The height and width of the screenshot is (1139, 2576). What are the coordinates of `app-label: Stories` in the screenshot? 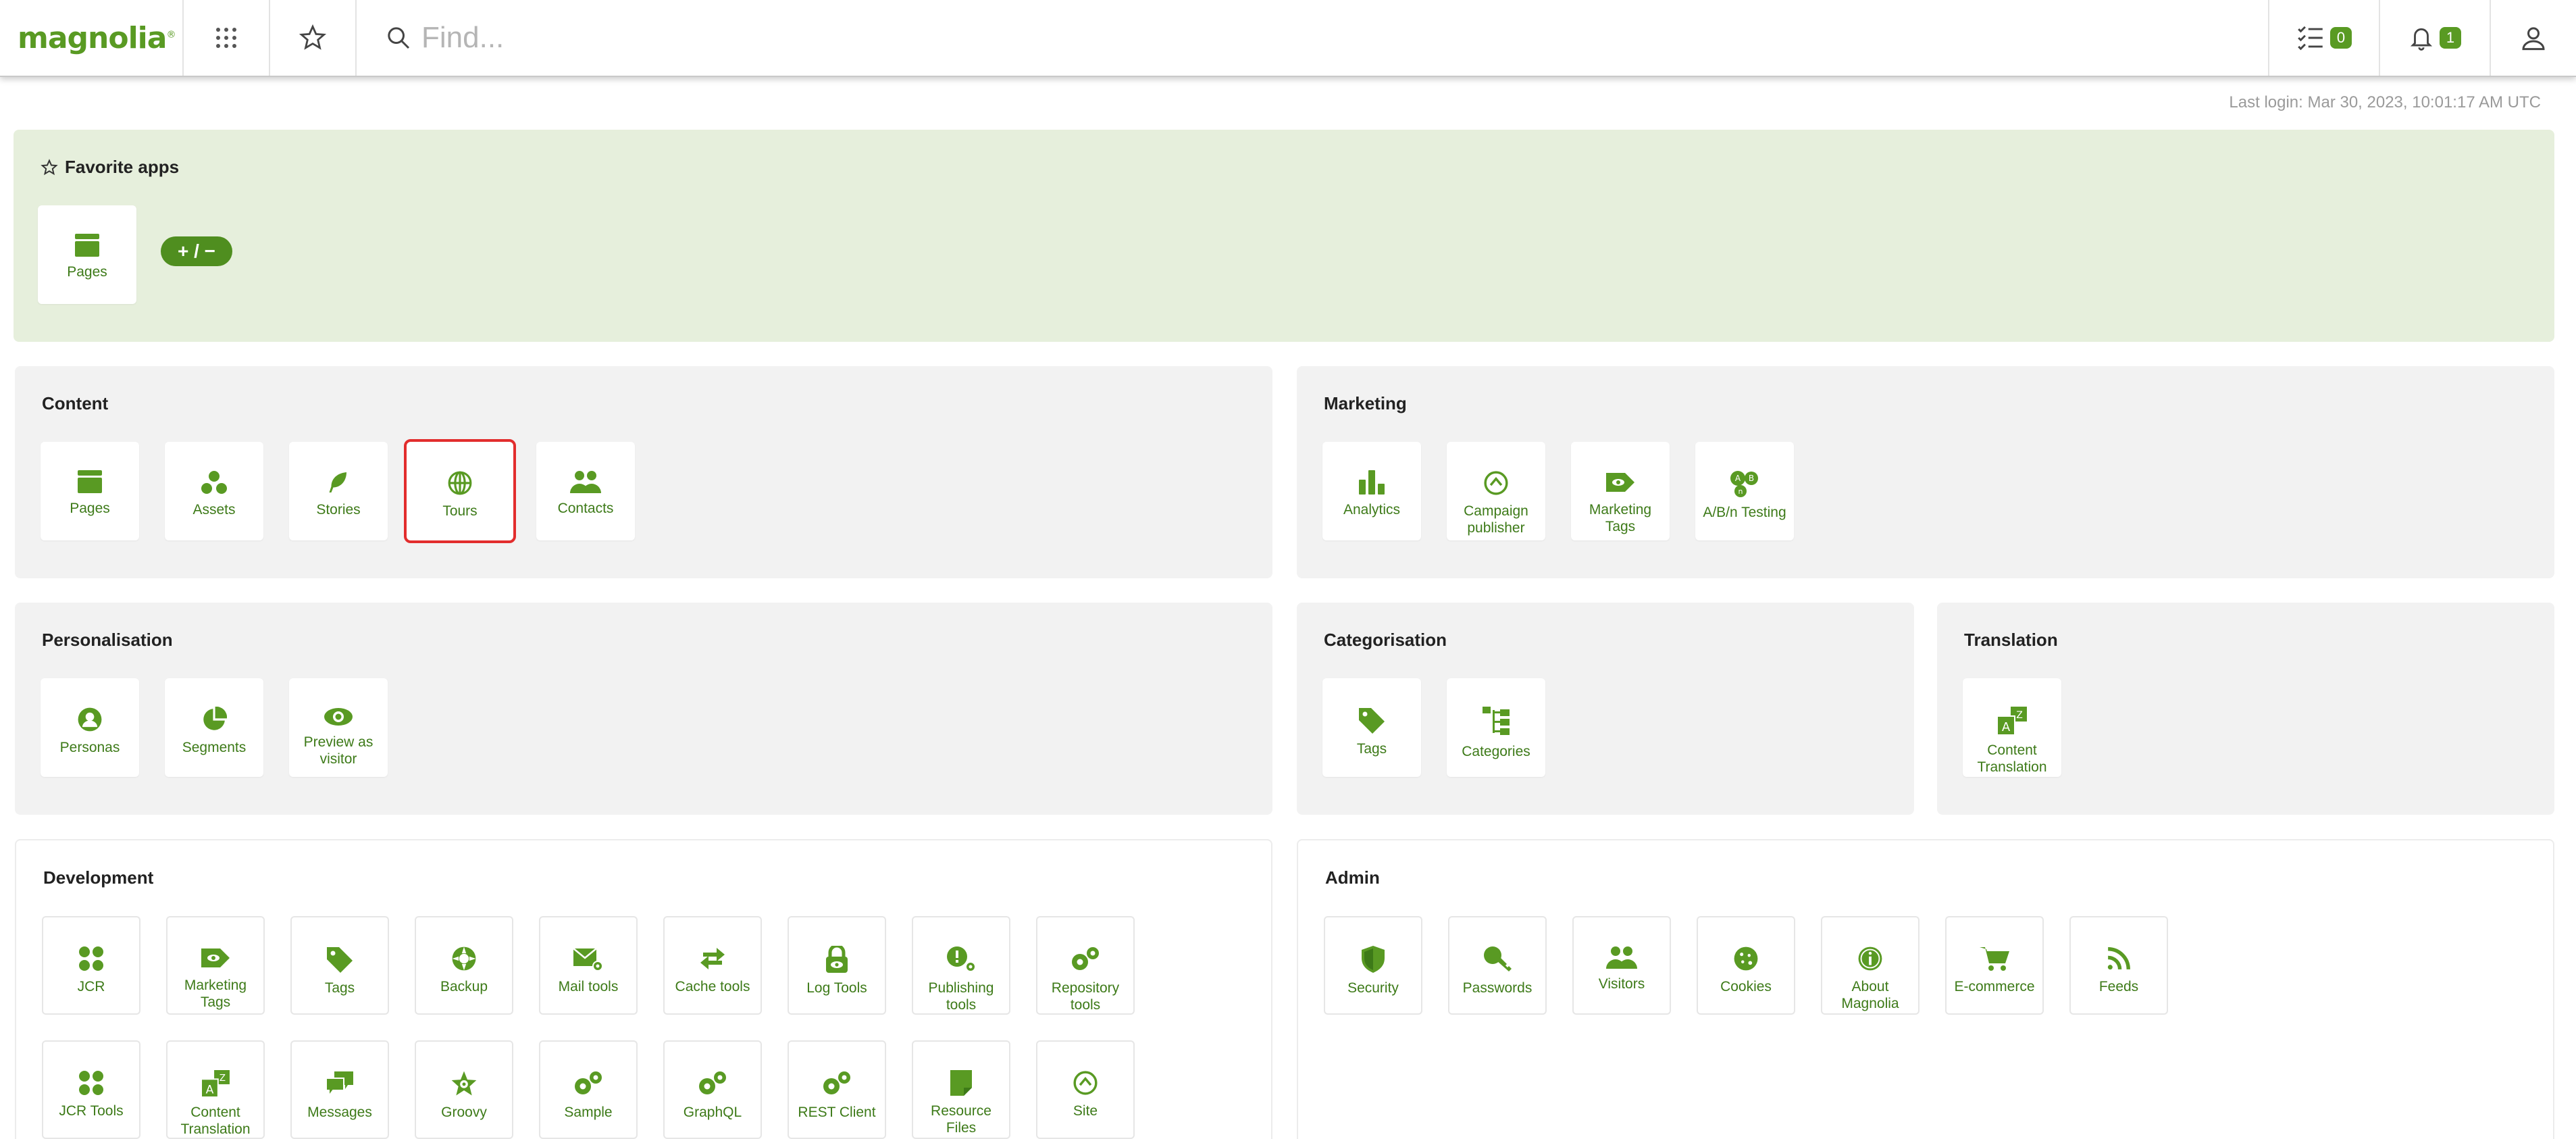 It's located at (338, 510).